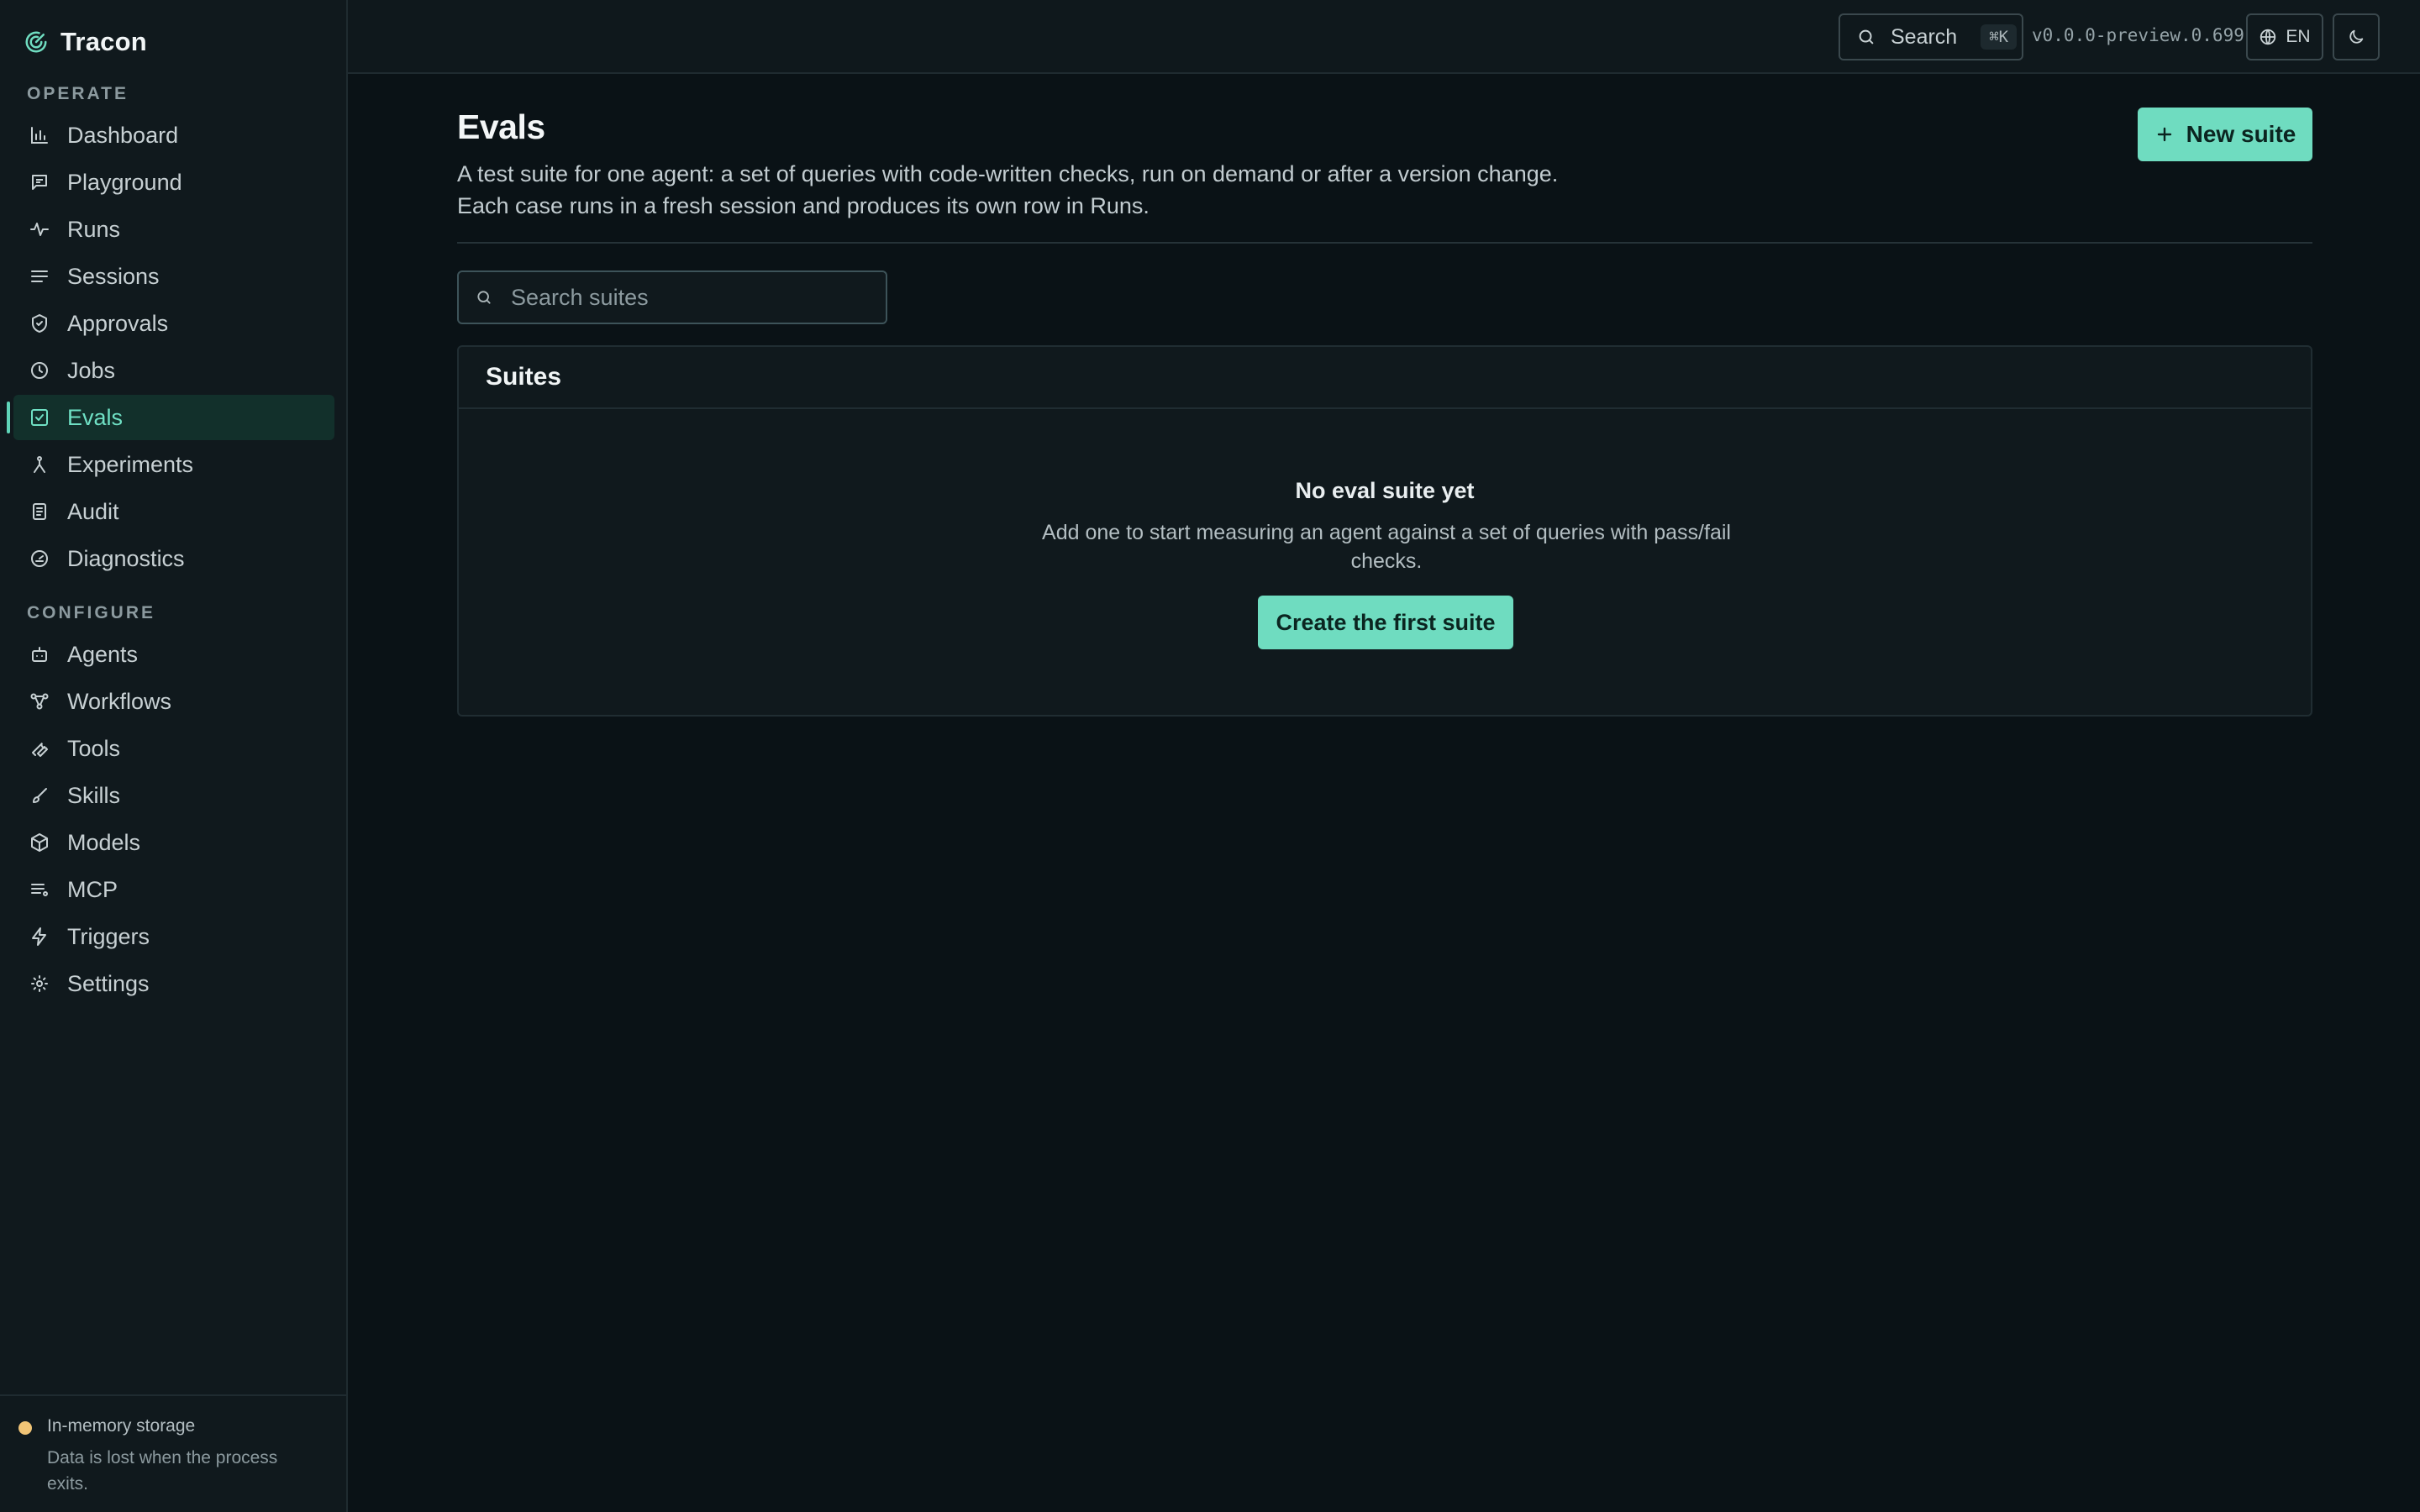  I want to click on brand: Tracon, so click(85, 42).